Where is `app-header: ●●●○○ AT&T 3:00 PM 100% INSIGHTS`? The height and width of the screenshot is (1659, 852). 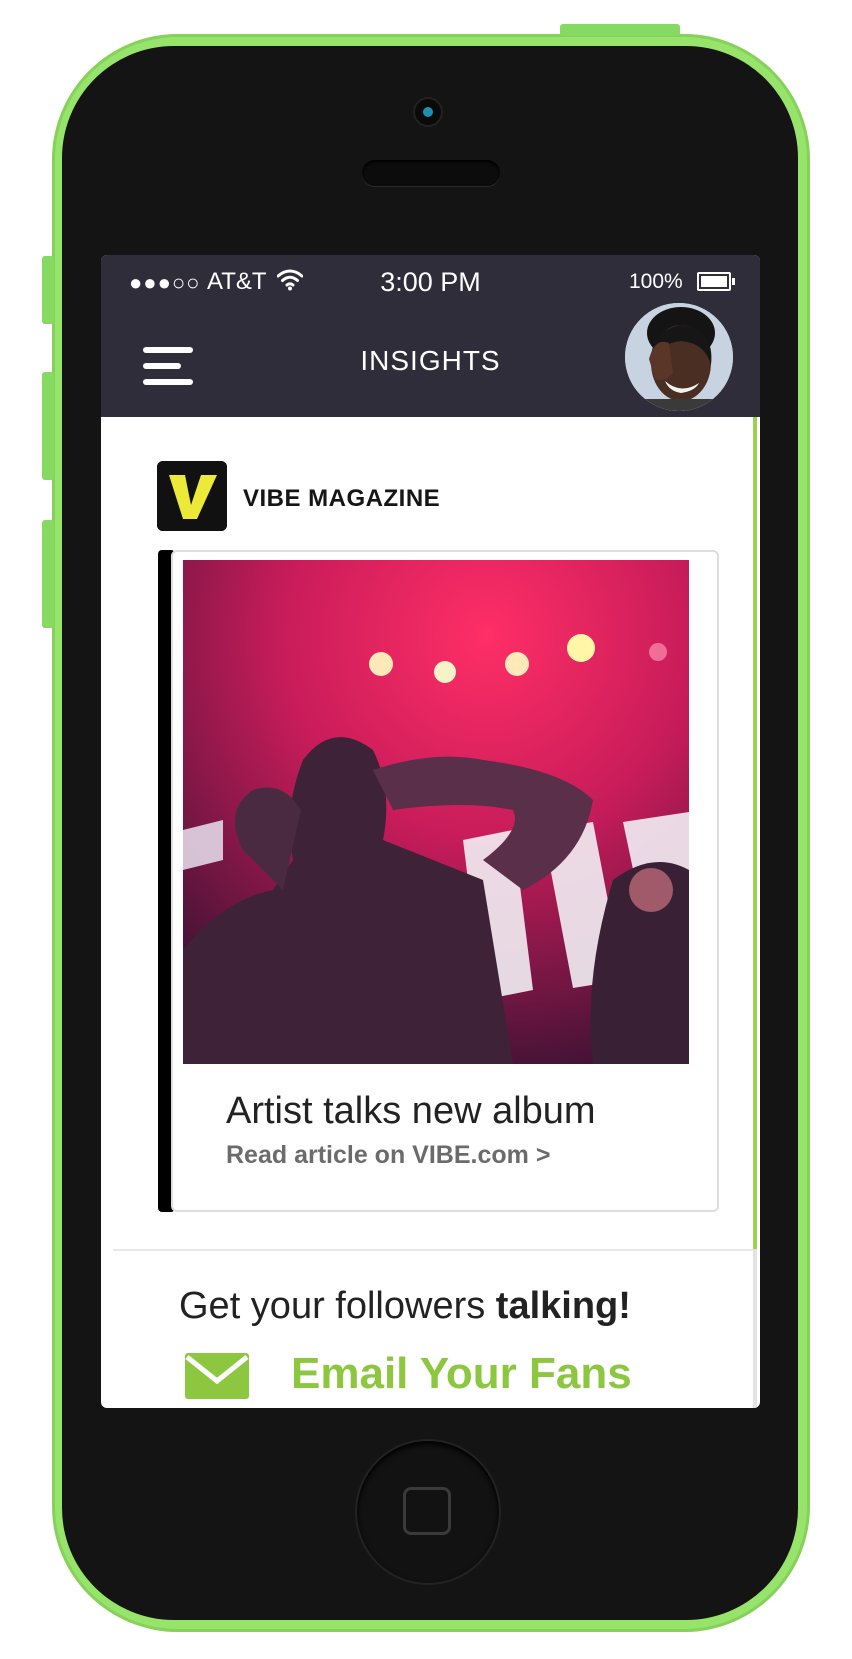
app-header: ●●●○○ AT&T 3:00 PM 100% INSIGHTS is located at coordinates (430, 336).